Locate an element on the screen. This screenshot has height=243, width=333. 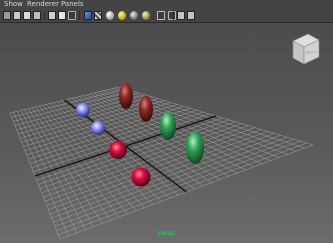
smooth-shade-icon is located at coordinates (88, 15).